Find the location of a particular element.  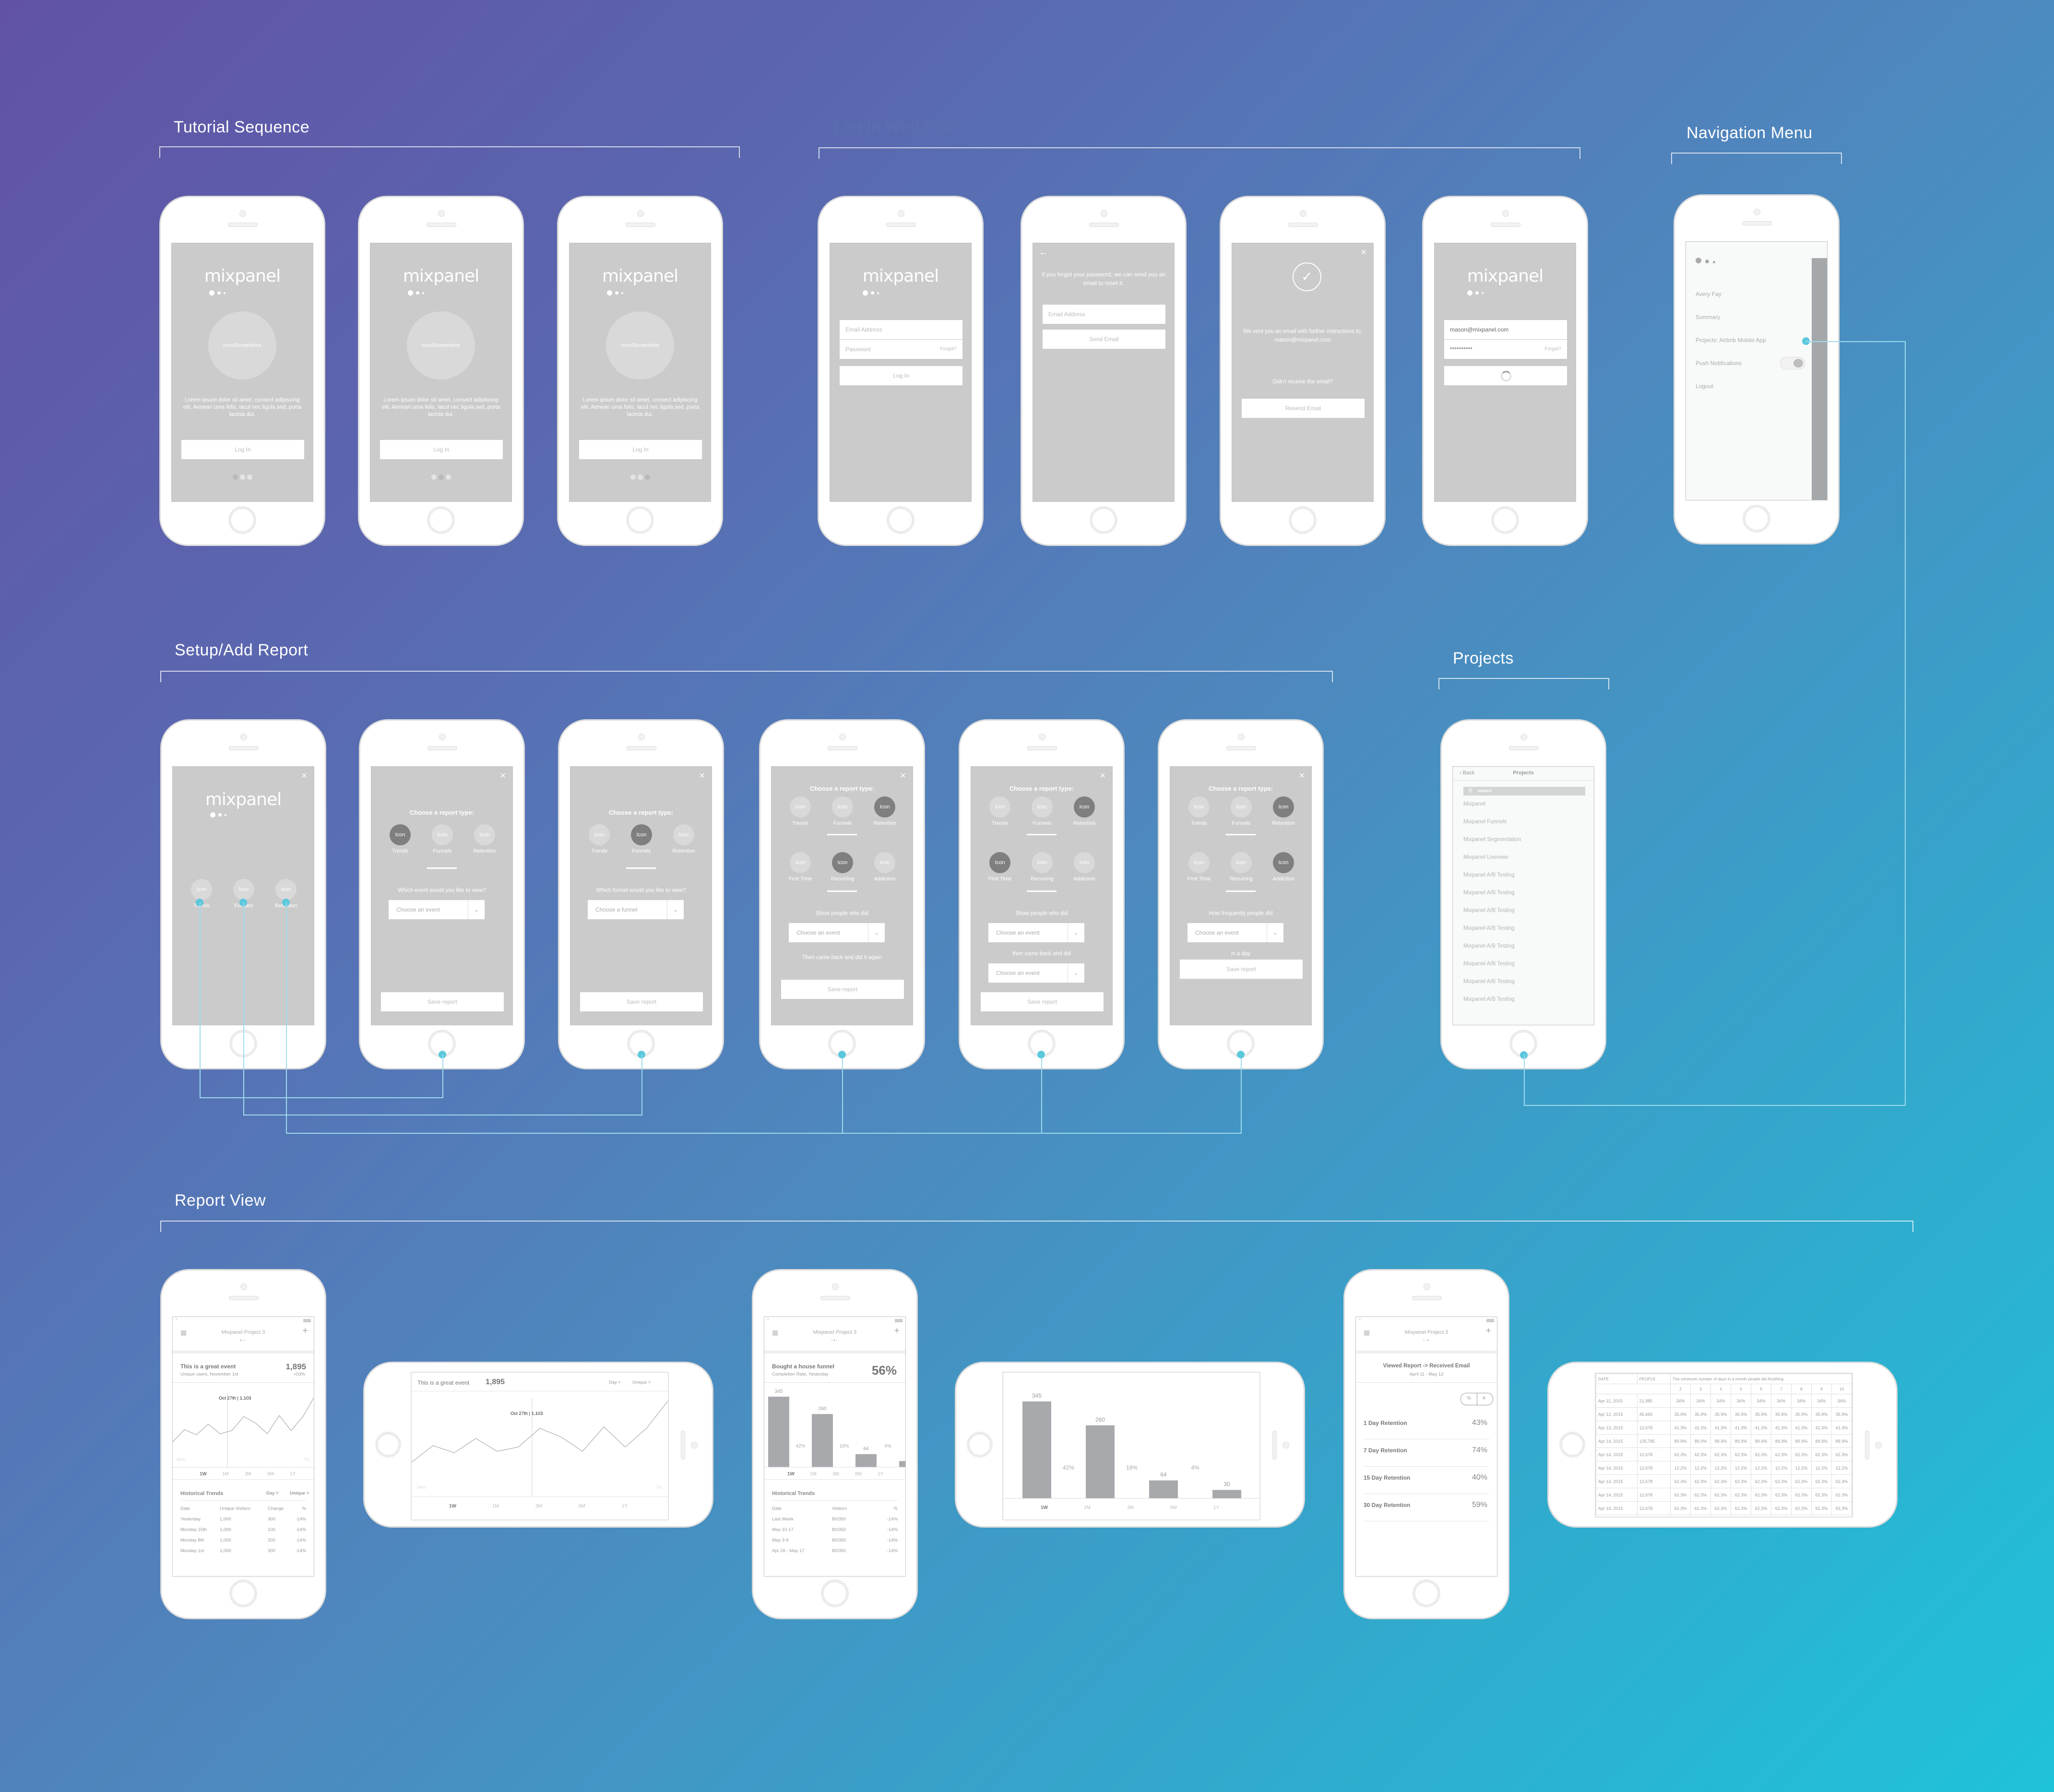

date-header: DATE is located at coordinates (1617, 1379).